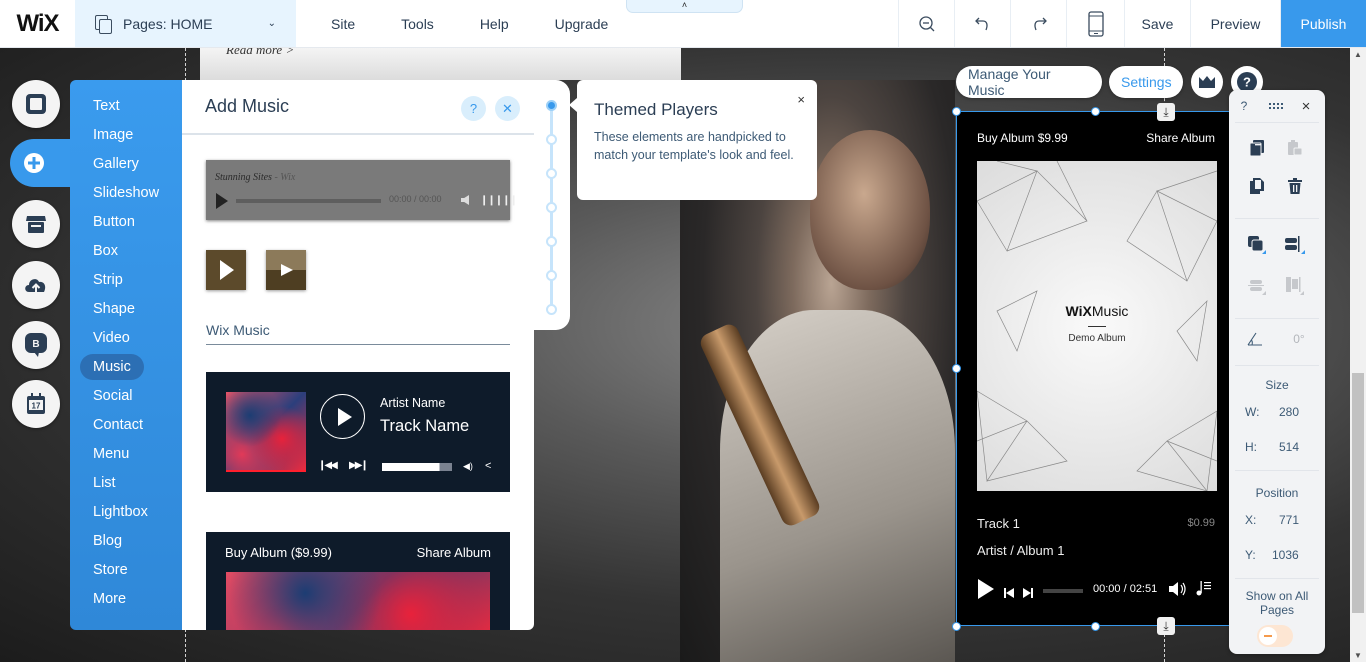  What do you see at coordinates (1235, 23) in the screenshot?
I see `preview-button: Preview` at bounding box center [1235, 23].